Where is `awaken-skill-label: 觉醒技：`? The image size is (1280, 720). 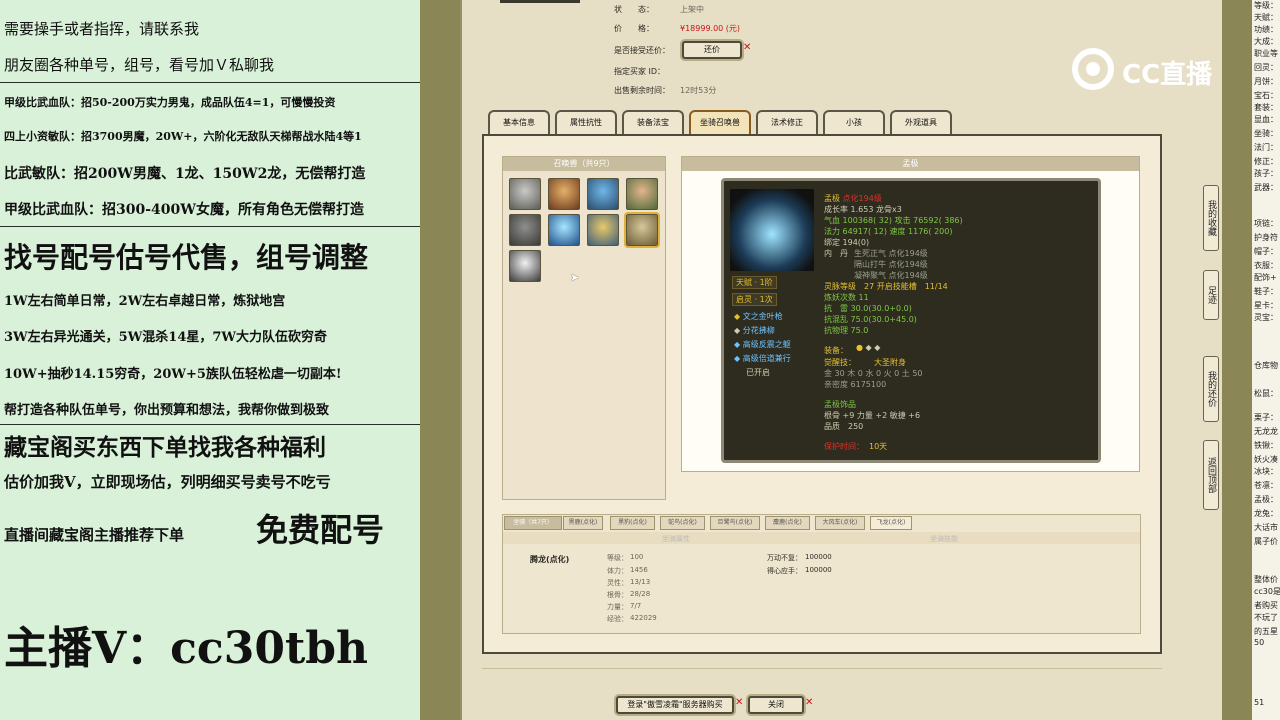 awaken-skill-label: 觉醒技： is located at coordinates (840, 362).